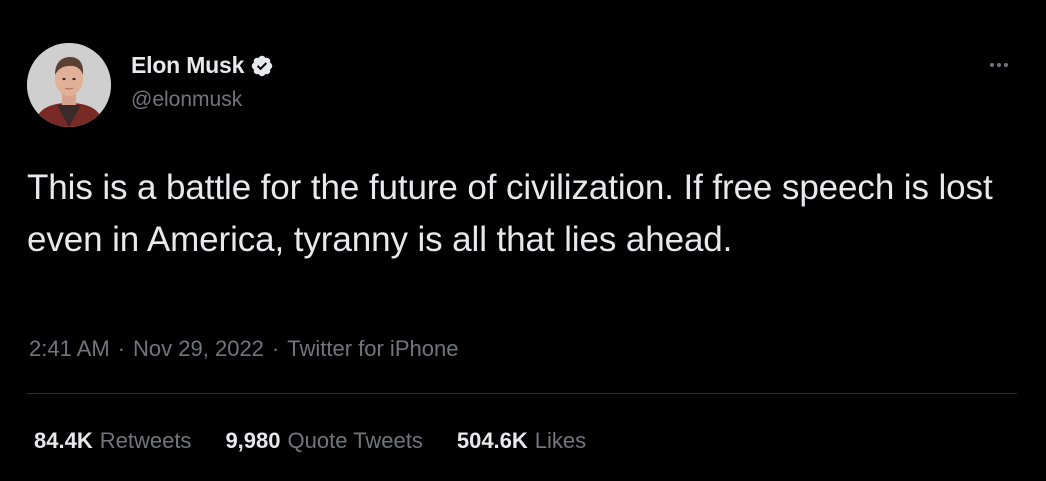 This screenshot has width=1046, height=481. What do you see at coordinates (63, 440) in the screenshot?
I see `retweets-count: 84.4K` at bounding box center [63, 440].